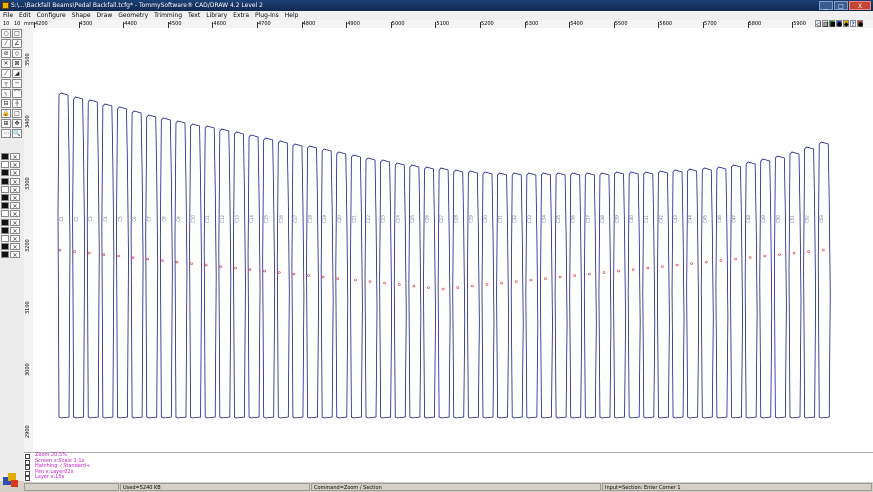  What do you see at coordinates (216, 15) in the screenshot?
I see `menu-library: Library` at bounding box center [216, 15].